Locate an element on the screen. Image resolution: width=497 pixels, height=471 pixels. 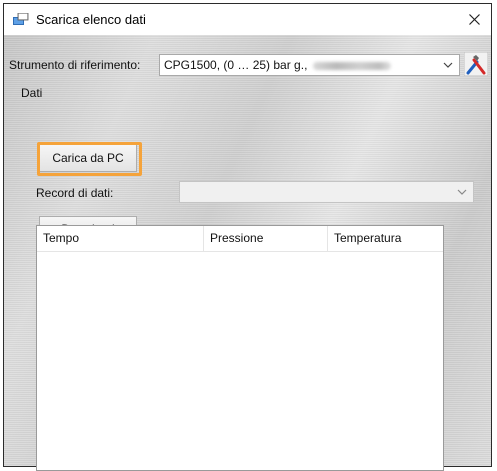
redacted-serial is located at coordinates (352, 65).